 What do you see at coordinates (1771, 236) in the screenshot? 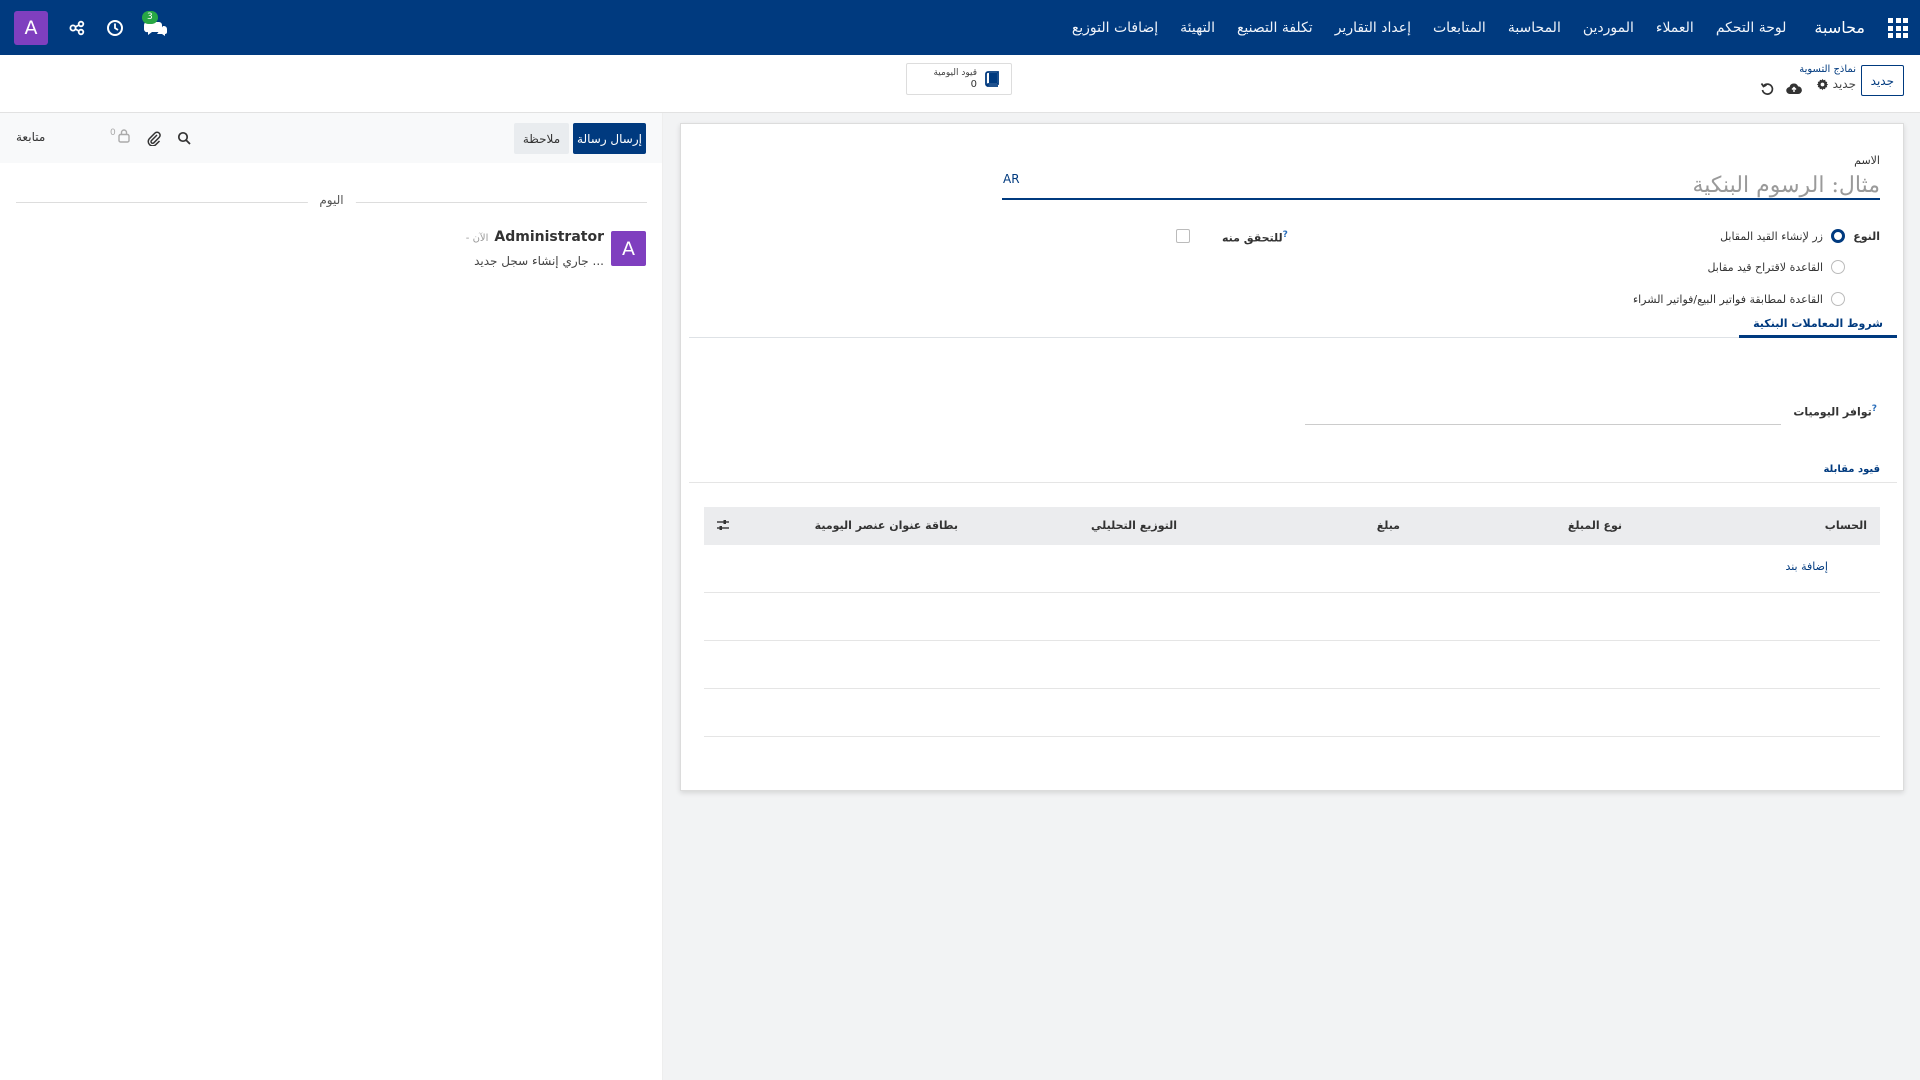
I see `type-option-label: زر لإنشاء القيد المقابل` at bounding box center [1771, 236].